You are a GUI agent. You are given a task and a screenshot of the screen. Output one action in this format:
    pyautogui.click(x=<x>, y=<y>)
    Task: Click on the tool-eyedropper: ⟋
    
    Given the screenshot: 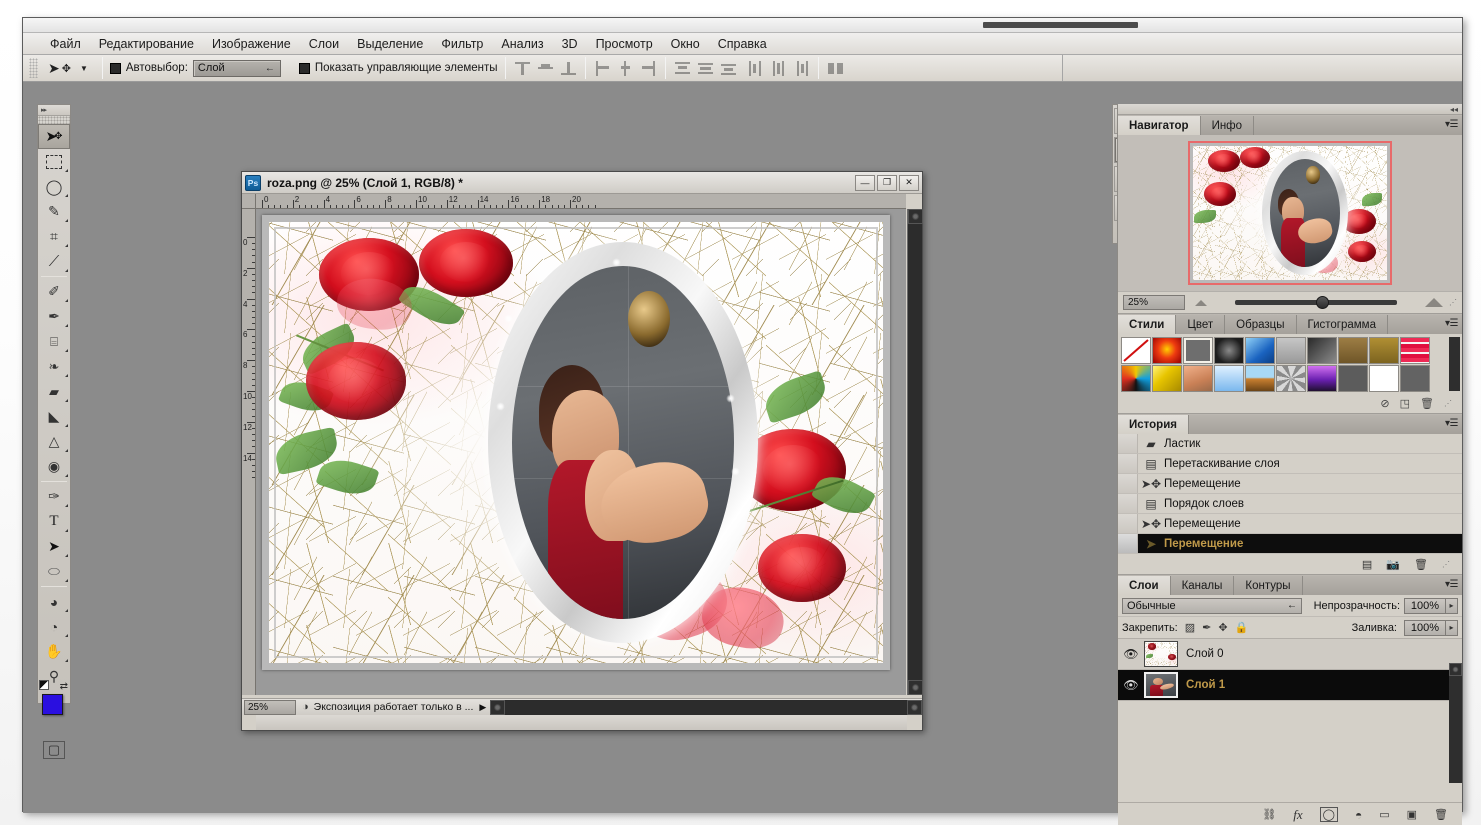 What is the action you would take?
    pyautogui.click(x=54, y=261)
    